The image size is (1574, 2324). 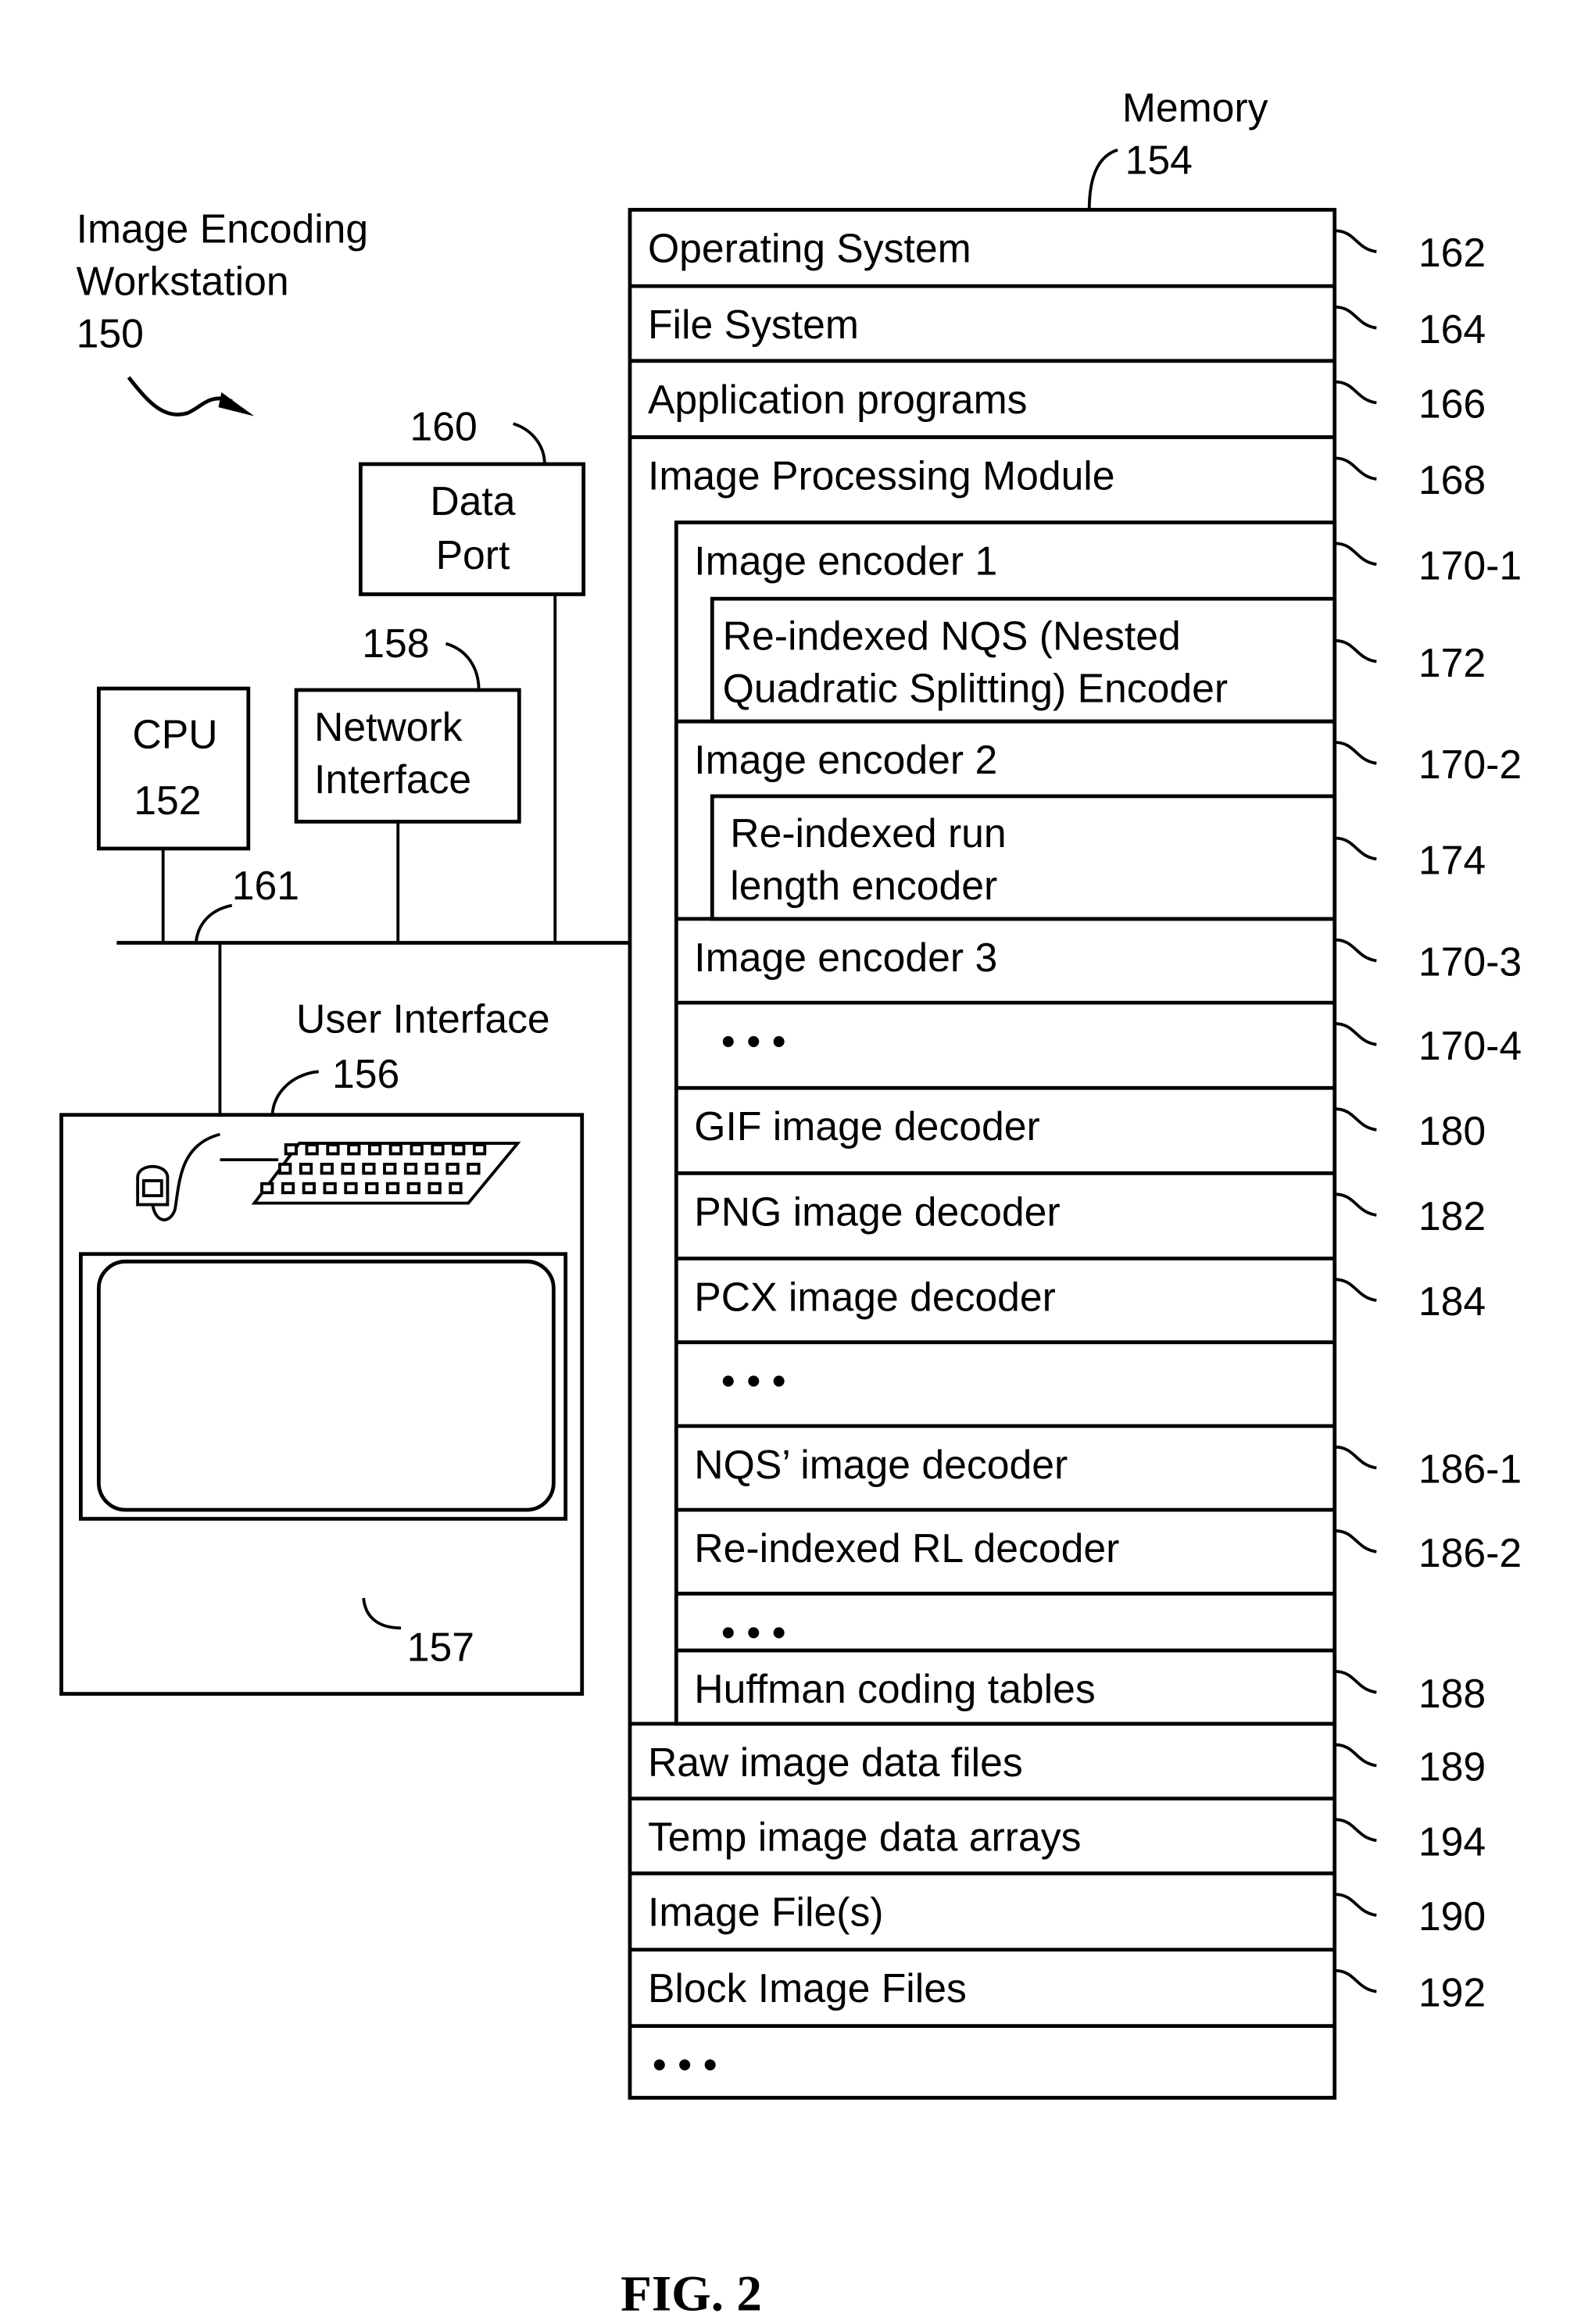 What do you see at coordinates (1452, 1992) in the screenshot?
I see `ref-number: 192` at bounding box center [1452, 1992].